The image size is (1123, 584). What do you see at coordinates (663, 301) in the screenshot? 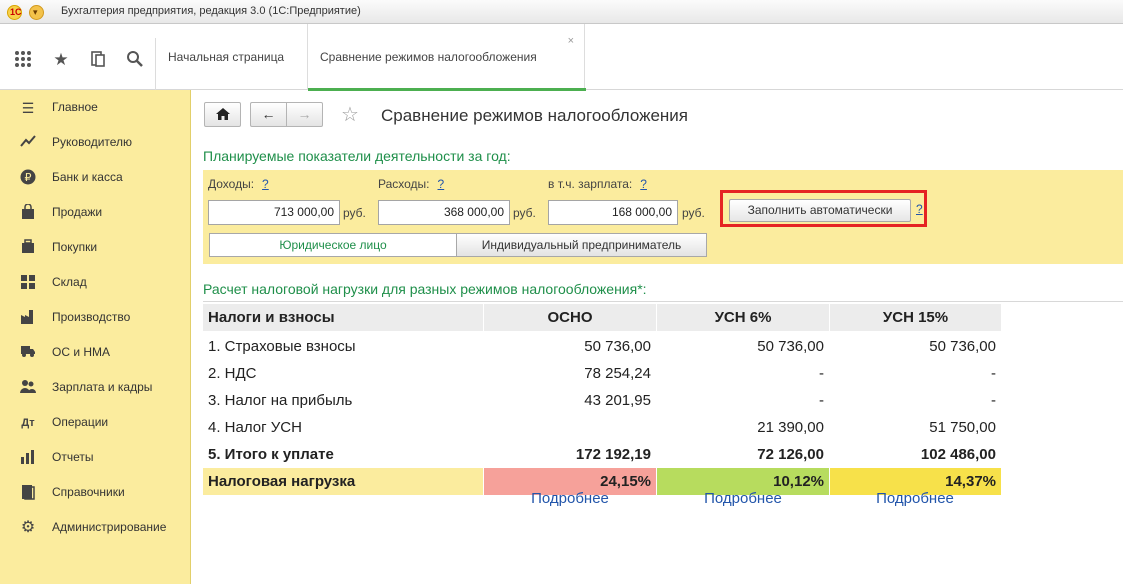
I see `divider` at bounding box center [663, 301].